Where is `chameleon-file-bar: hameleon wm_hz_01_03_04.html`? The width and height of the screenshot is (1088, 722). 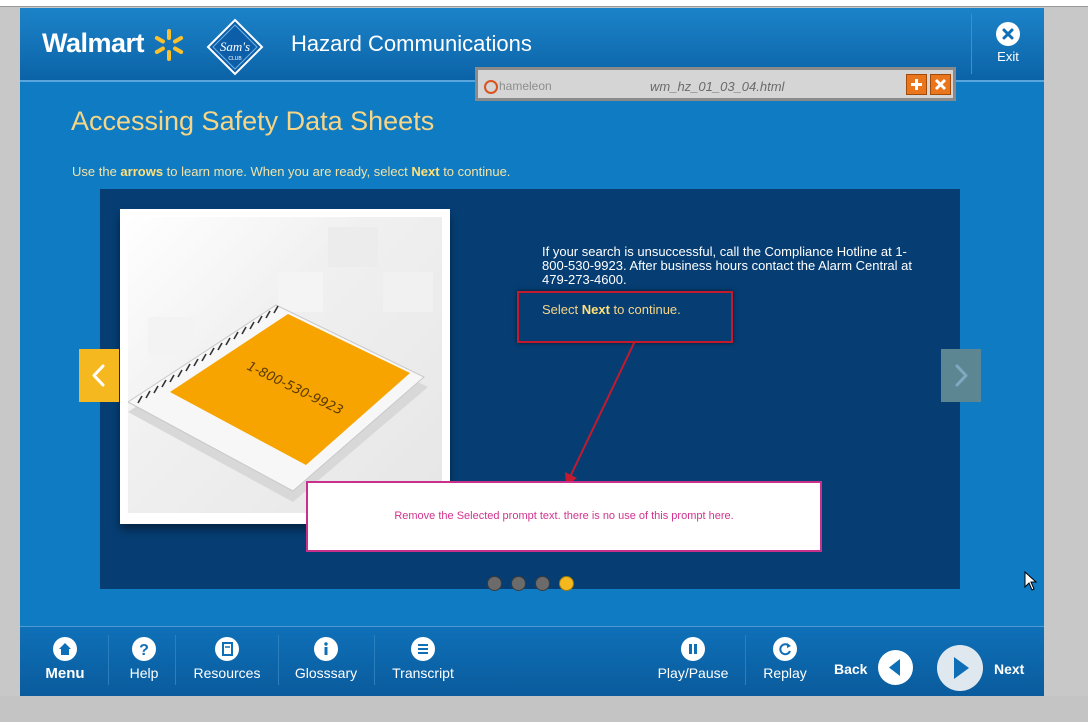
chameleon-file-bar: hameleon wm_hz_01_03_04.html is located at coordinates (715, 84).